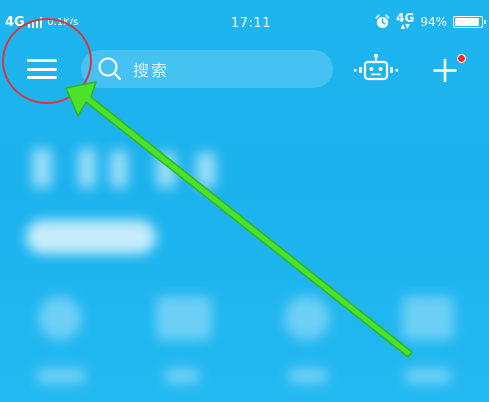 This screenshot has height=402, width=489. What do you see at coordinates (35, 22) in the screenshot?
I see `signal-icon` at bounding box center [35, 22].